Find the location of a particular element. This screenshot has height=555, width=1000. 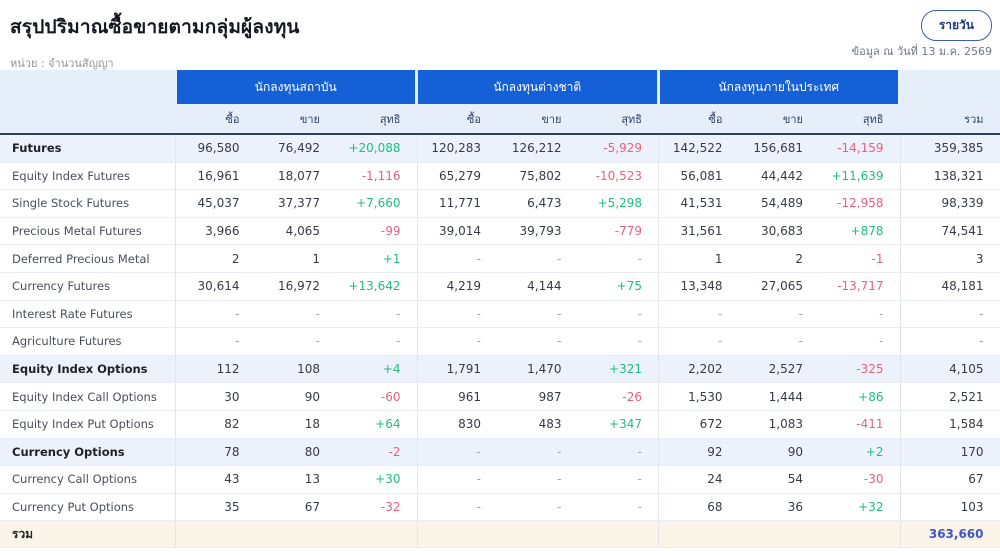

row-value-cell: 43 is located at coordinates (215, 479).